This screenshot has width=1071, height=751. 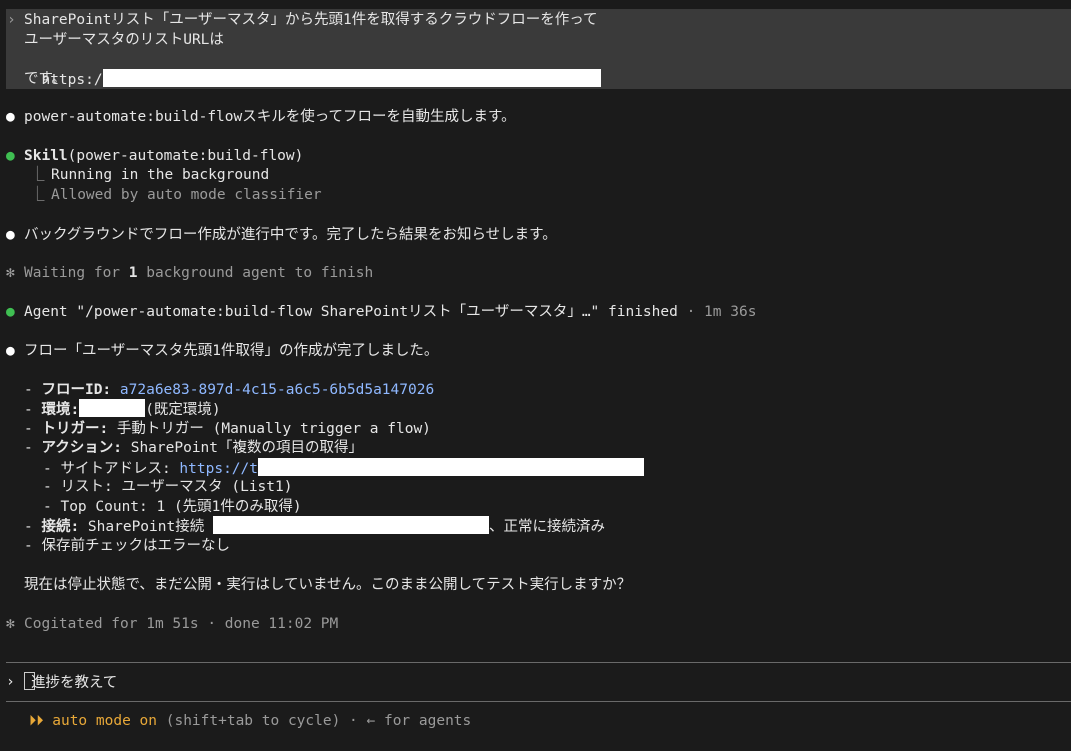 What do you see at coordinates (255, 273) in the screenshot?
I see `waiting-suffix: background agent to finish` at bounding box center [255, 273].